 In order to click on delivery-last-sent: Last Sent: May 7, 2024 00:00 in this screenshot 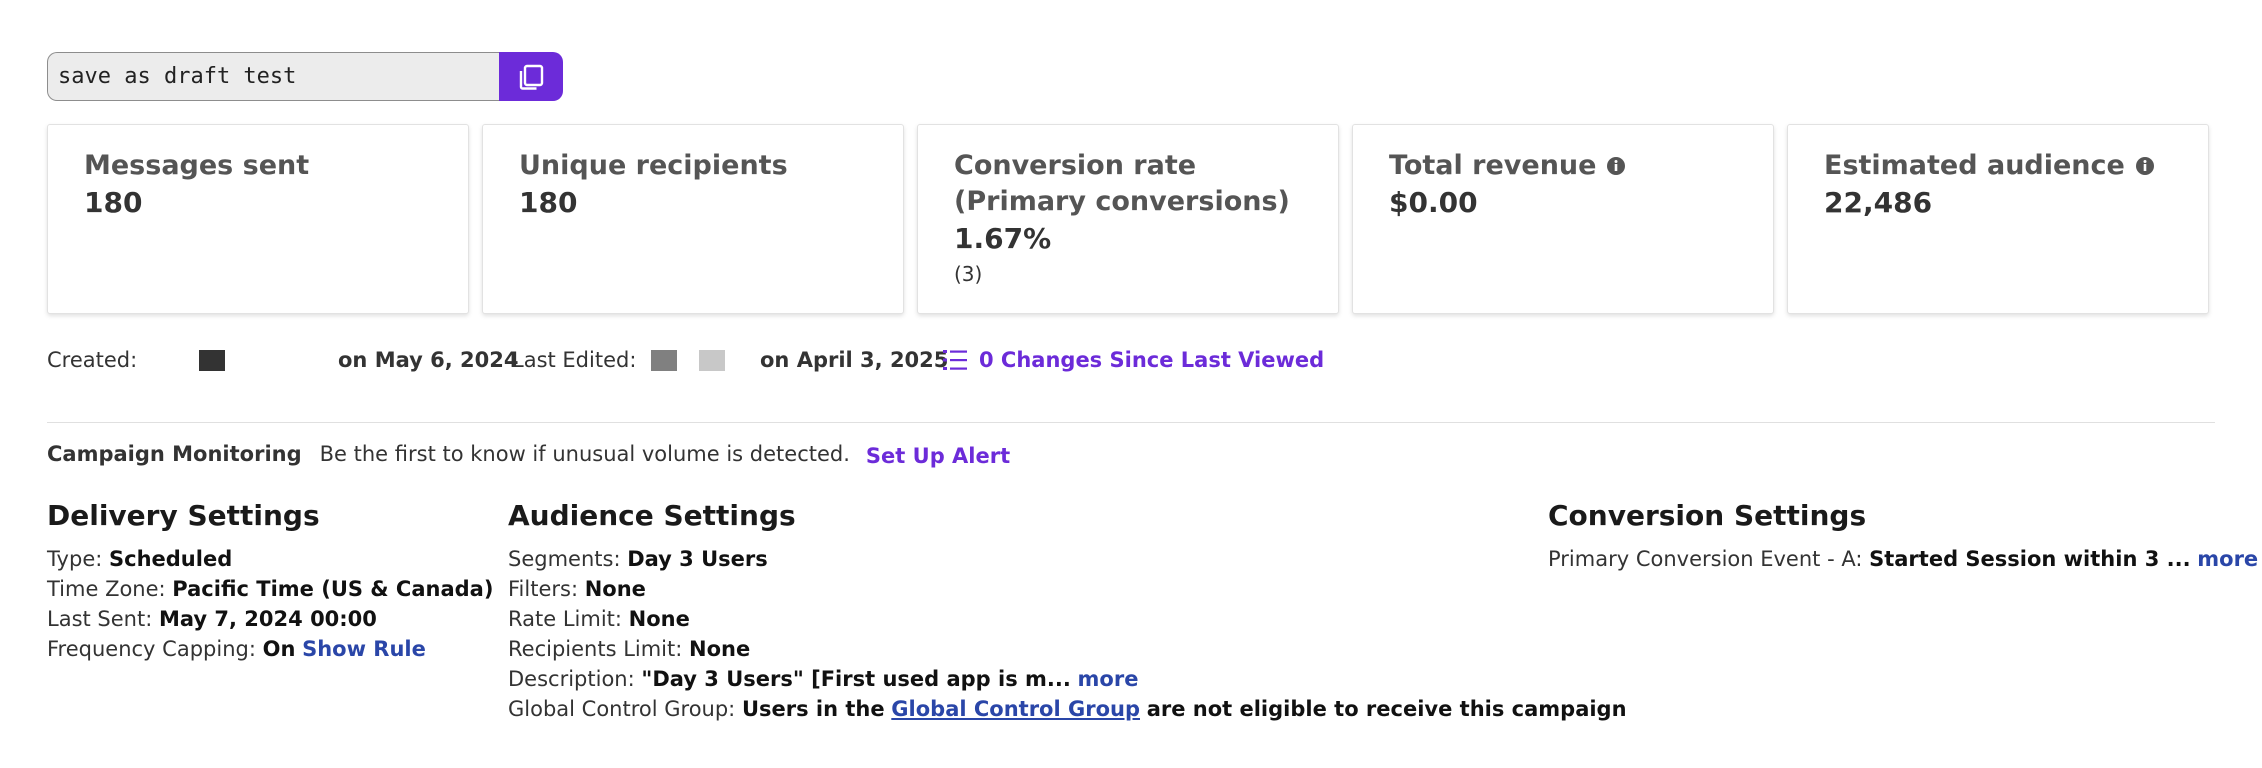, I will do `click(270, 619)`.